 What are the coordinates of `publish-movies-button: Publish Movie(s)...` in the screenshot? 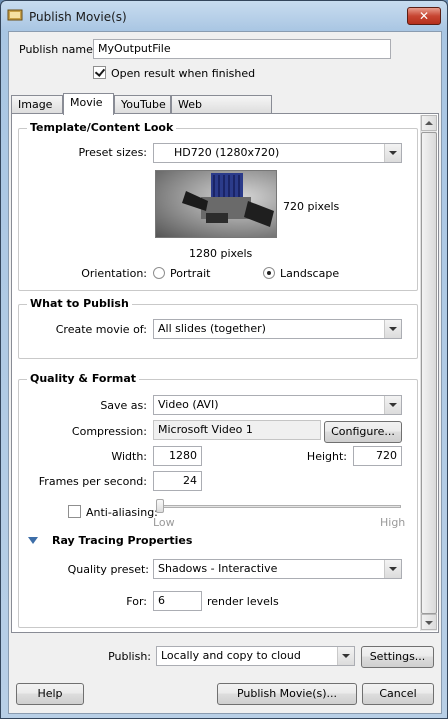 It's located at (287, 694).